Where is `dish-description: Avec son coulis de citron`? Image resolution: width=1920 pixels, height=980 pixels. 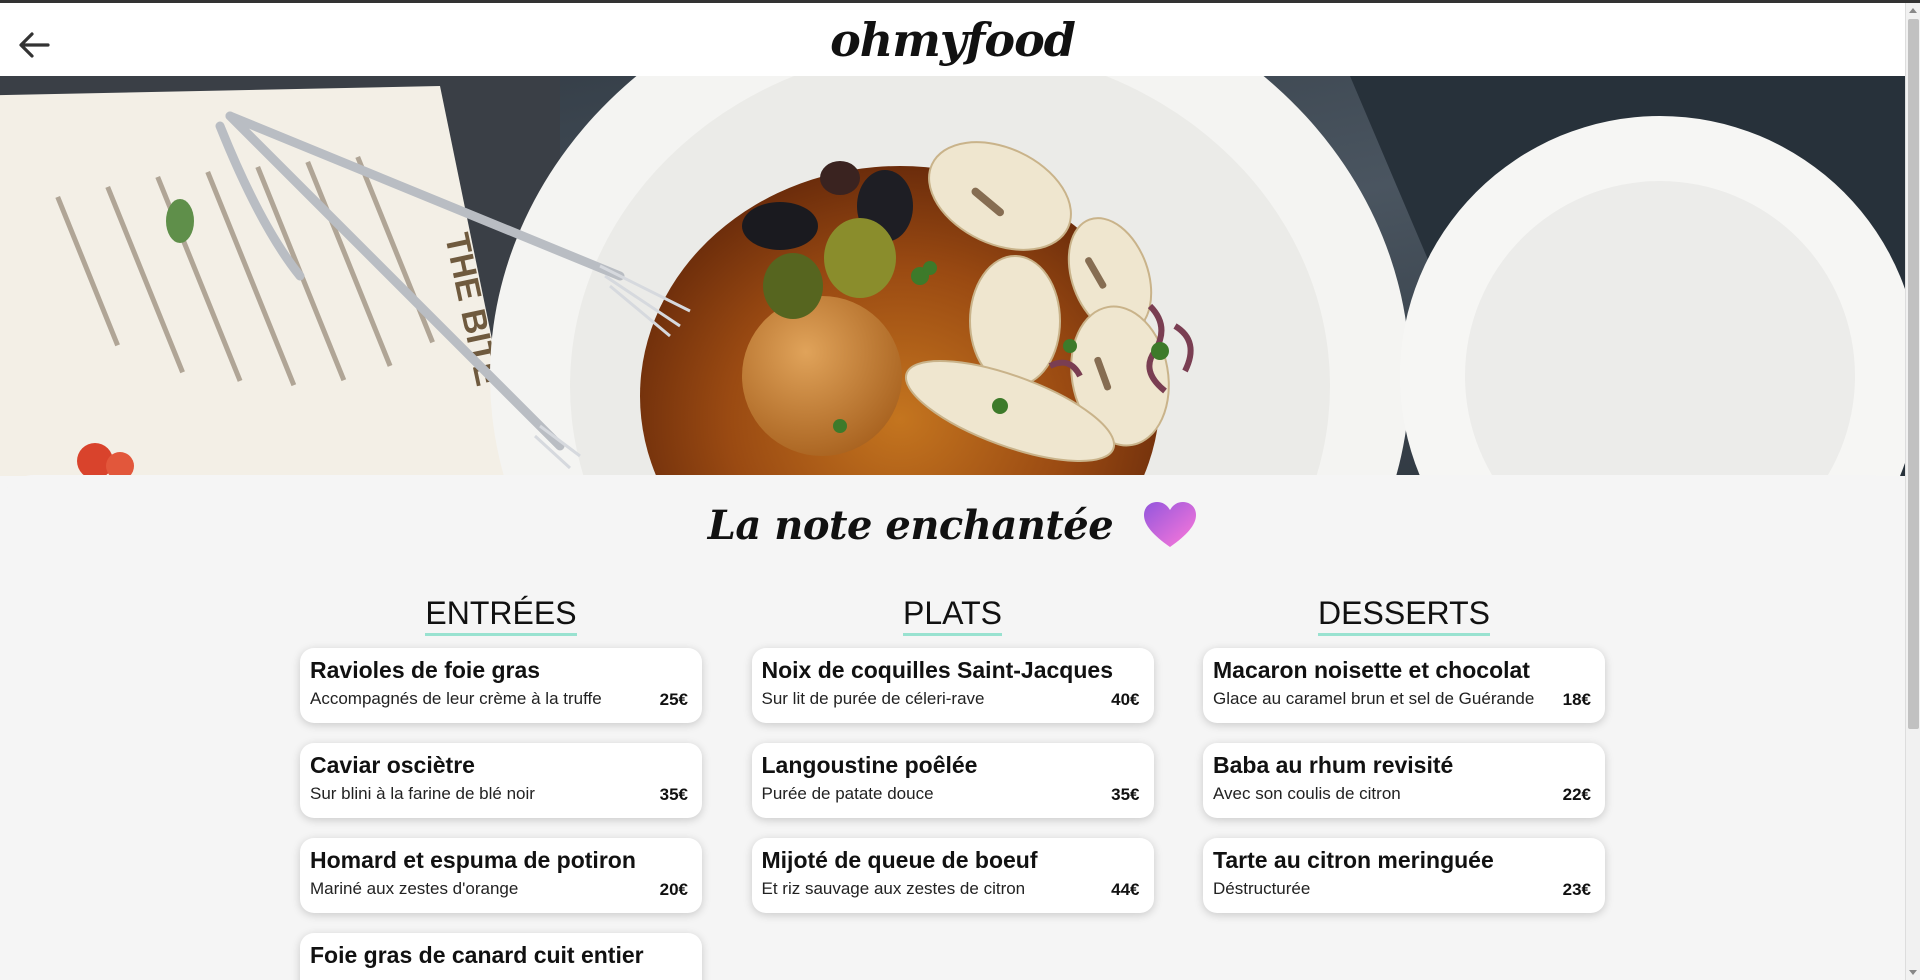
dish-description: Avec son coulis de citron is located at coordinates (1307, 793).